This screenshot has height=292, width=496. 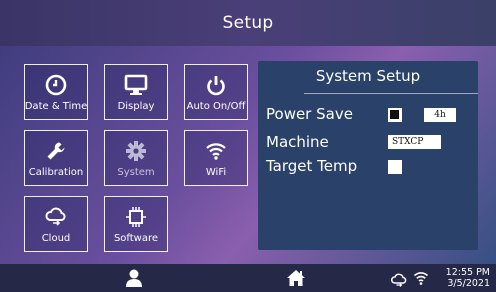 I want to click on clock-readout: 12:55 PM 3/5/2021, so click(x=468, y=278).